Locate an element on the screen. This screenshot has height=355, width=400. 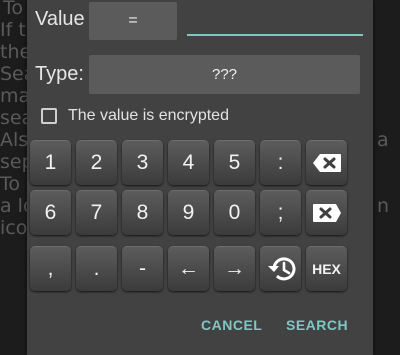
key-7: 7 is located at coordinates (96, 212).